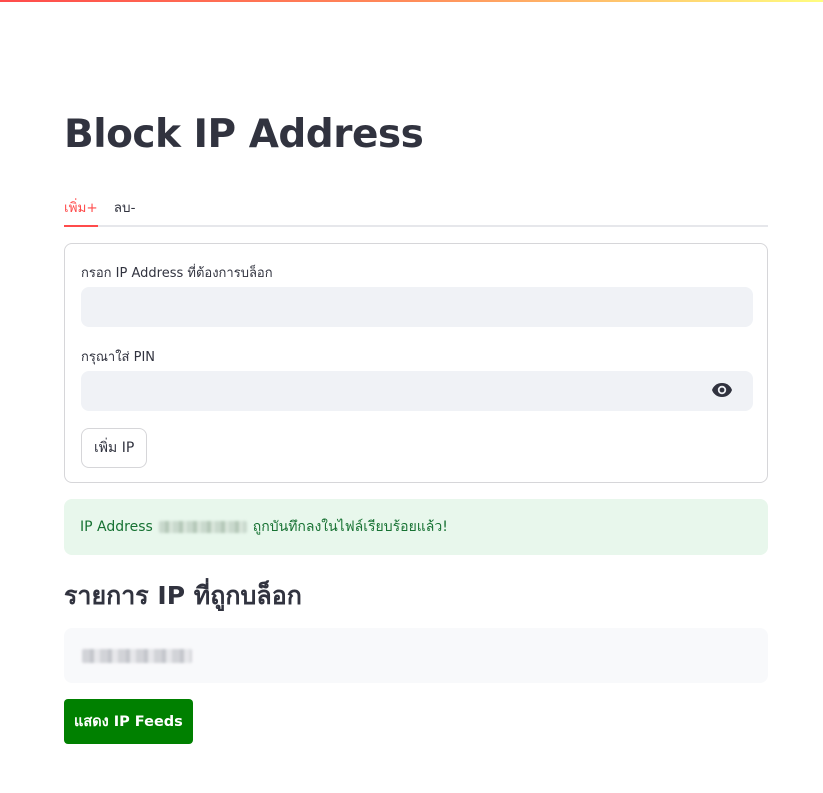 This screenshot has width=823, height=793. What do you see at coordinates (118, 357) in the screenshot?
I see `pin-label: กรุณาใส่ PIN` at bounding box center [118, 357].